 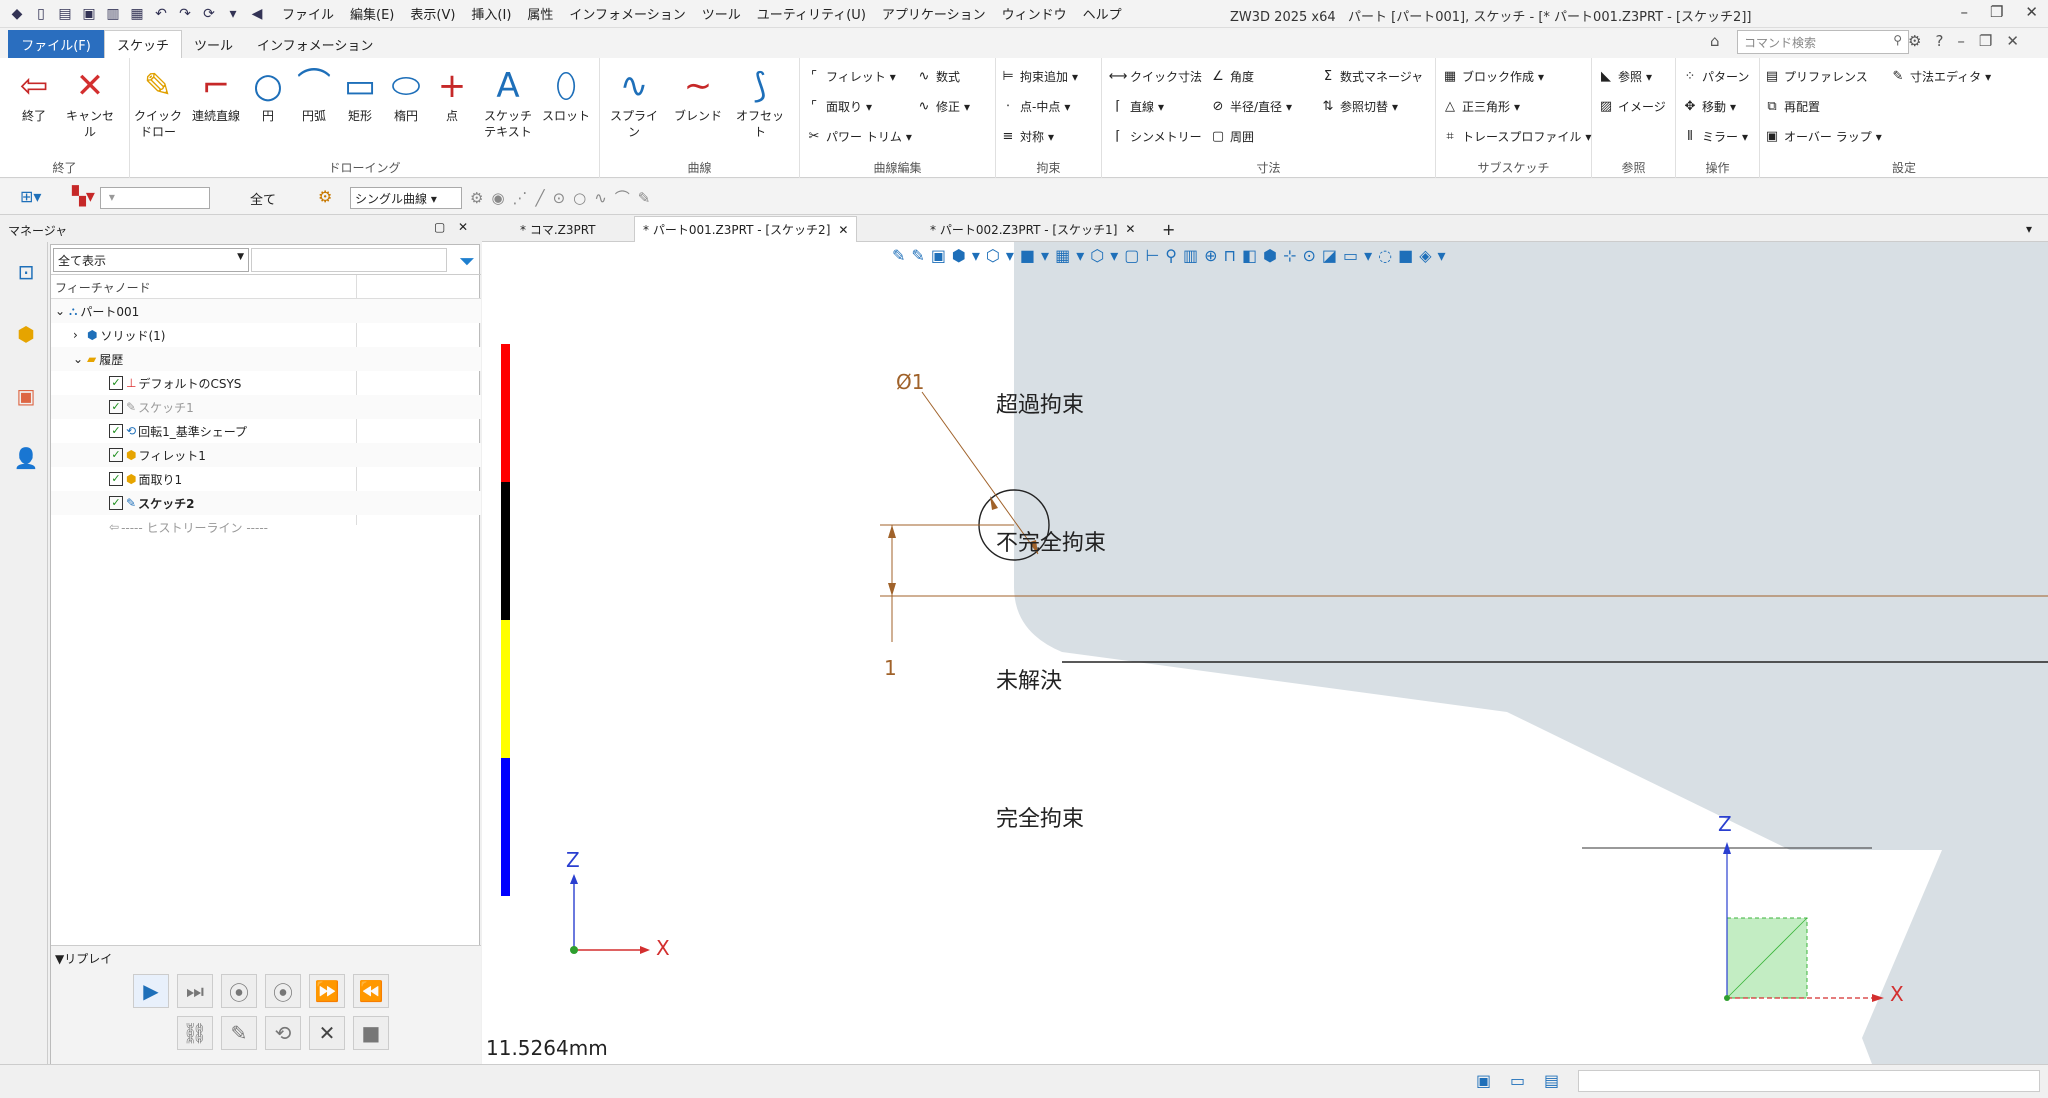 What do you see at coordinates (746, 229) in the screenshot?
I see `doc-tab-part001: * パート001.Z3PRT - [スケッチ2] ✕` at bounding box center [746, 229].